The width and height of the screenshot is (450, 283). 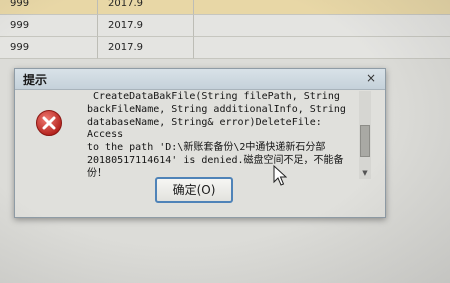 I want to click on scroll-down-icon: ▼, so click(x=365, y=173).